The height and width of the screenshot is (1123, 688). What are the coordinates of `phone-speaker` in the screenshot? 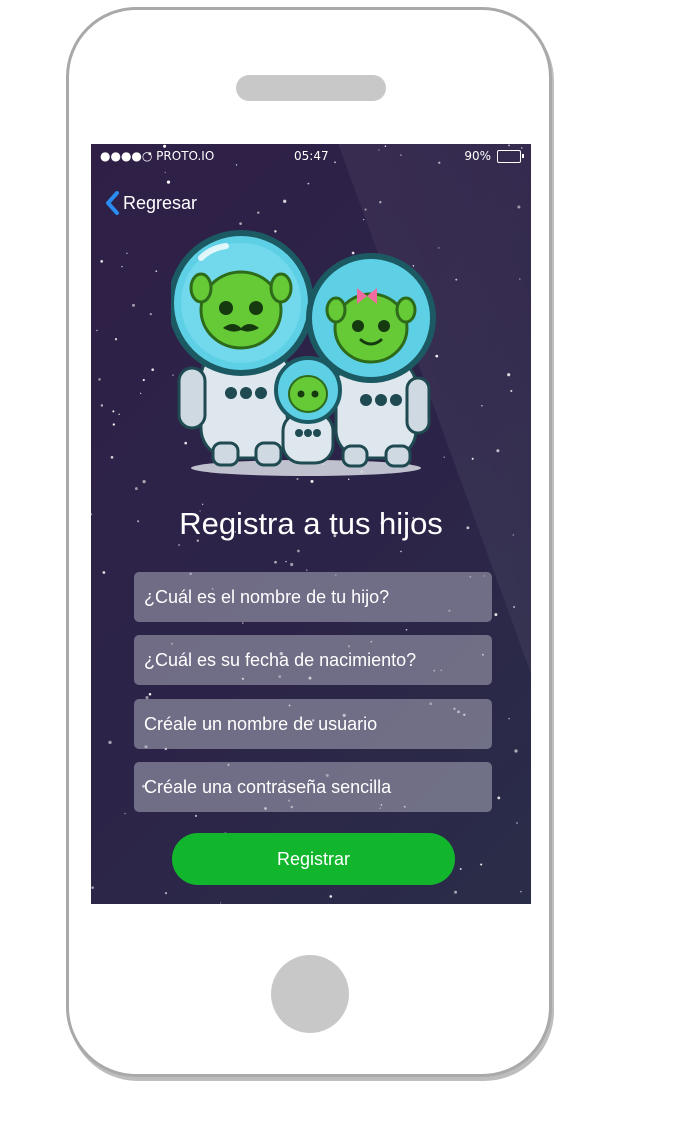 It's located at (311, 88).